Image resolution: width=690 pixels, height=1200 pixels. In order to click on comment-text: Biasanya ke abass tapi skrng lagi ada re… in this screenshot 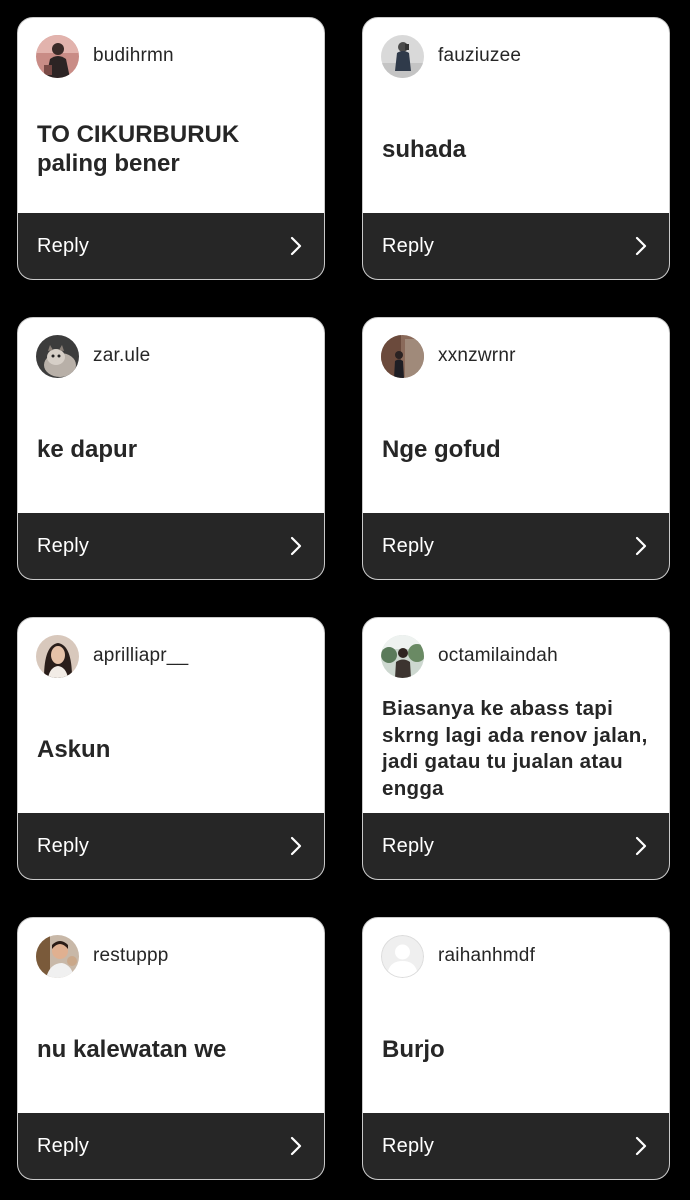, I will do `click(515, 748)`.